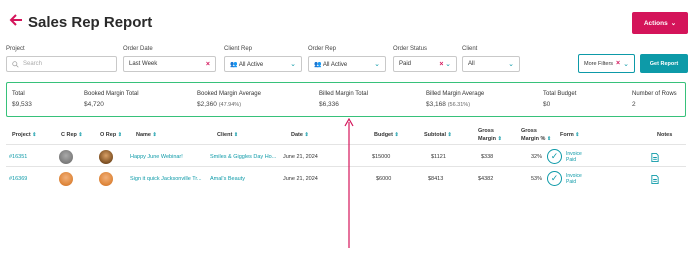 The height and width of the screenshot is (275, 688). I want to click on more-filters-button: More Filters × ⌄, so click(606, 63).